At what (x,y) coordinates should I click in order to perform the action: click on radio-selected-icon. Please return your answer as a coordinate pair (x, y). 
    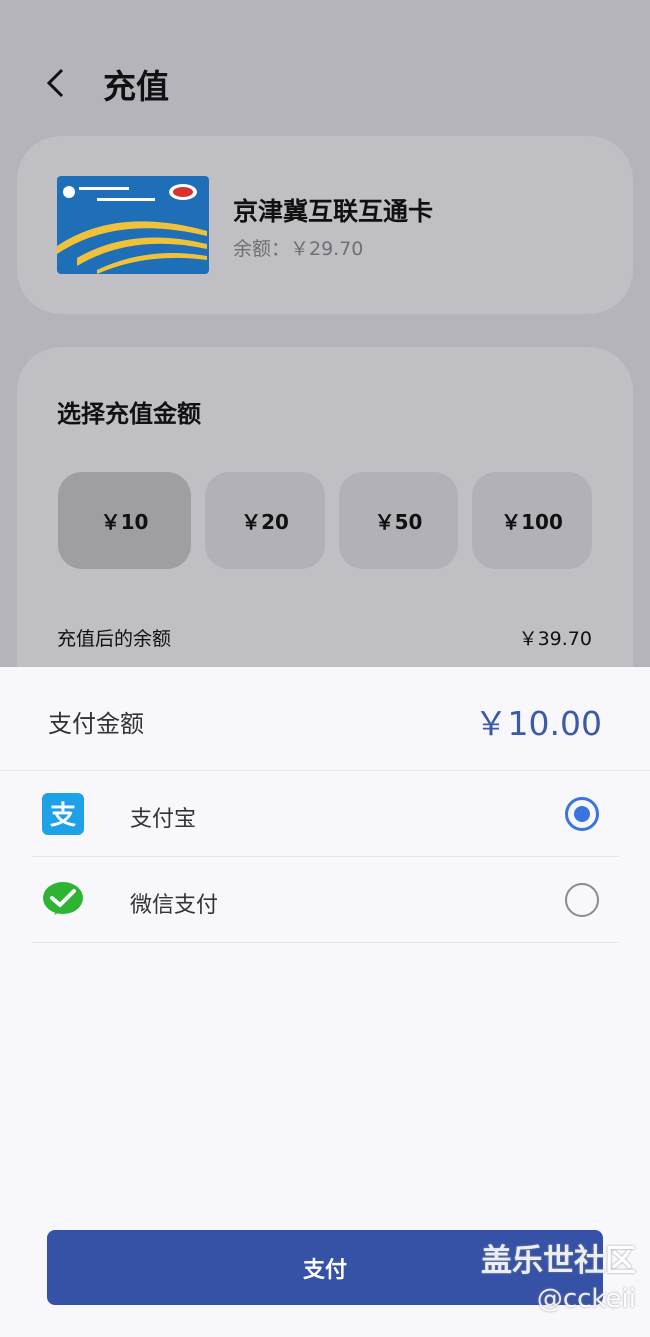
    Looking at the image, I should click on (582, 814).